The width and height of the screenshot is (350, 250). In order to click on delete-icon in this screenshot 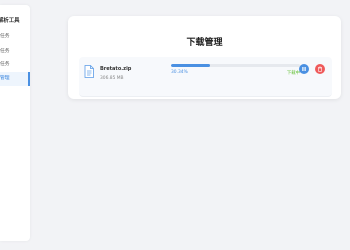, I will do `click(320, 69)`.